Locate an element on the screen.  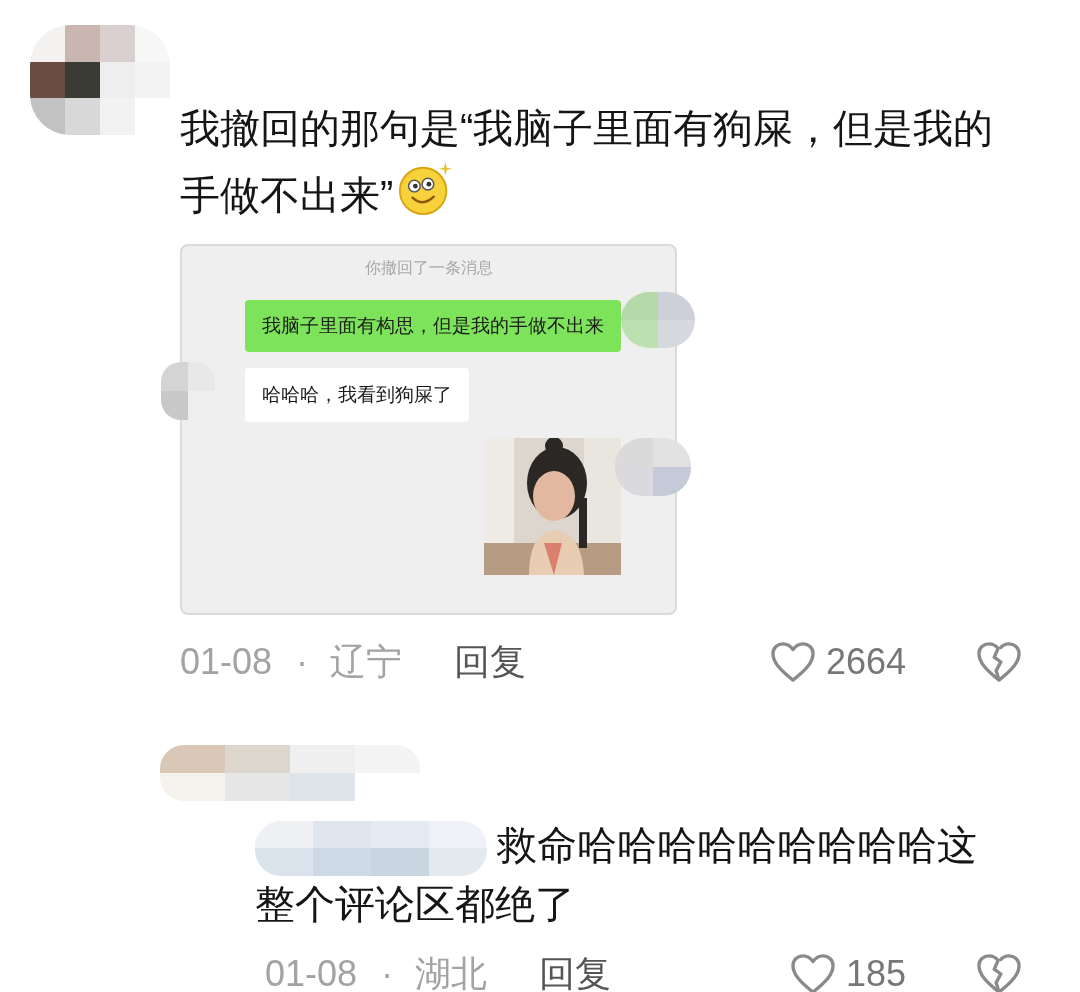
sent-message: 我脑子里面有构思，但是我的手做不出来 is located at coordinates (433, 326).